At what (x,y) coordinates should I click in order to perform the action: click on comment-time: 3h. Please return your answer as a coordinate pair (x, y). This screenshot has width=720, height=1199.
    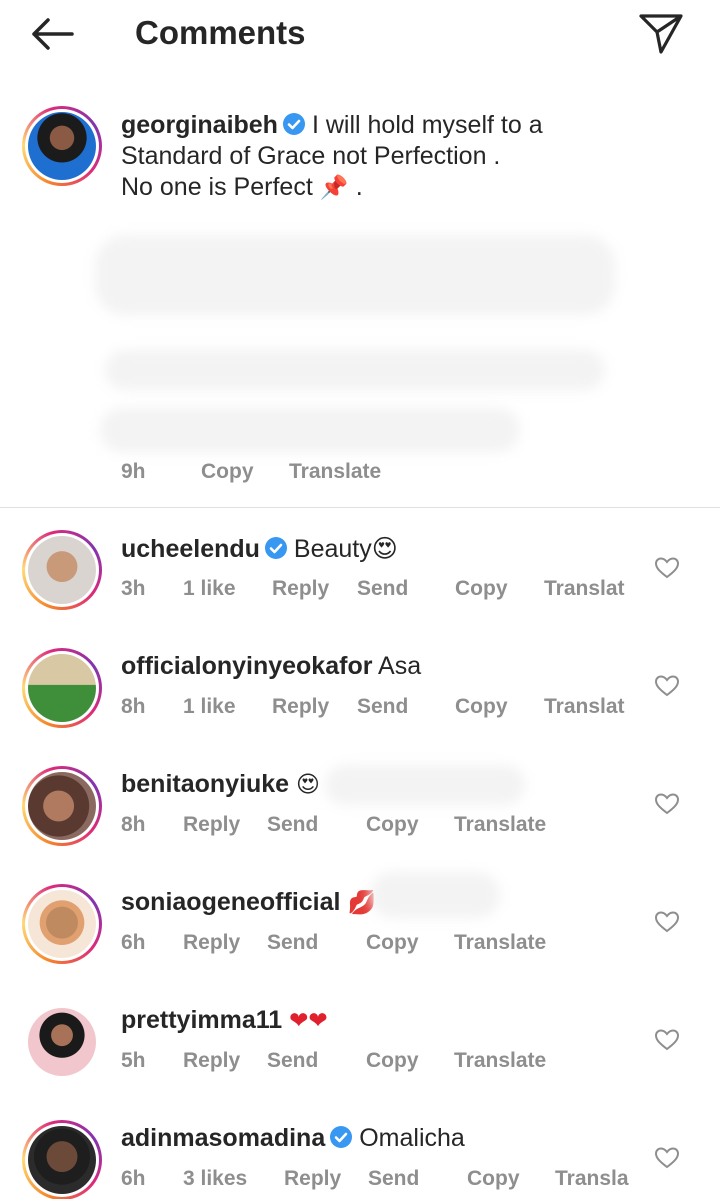
    Looking at the image, I should click on (133, 588).